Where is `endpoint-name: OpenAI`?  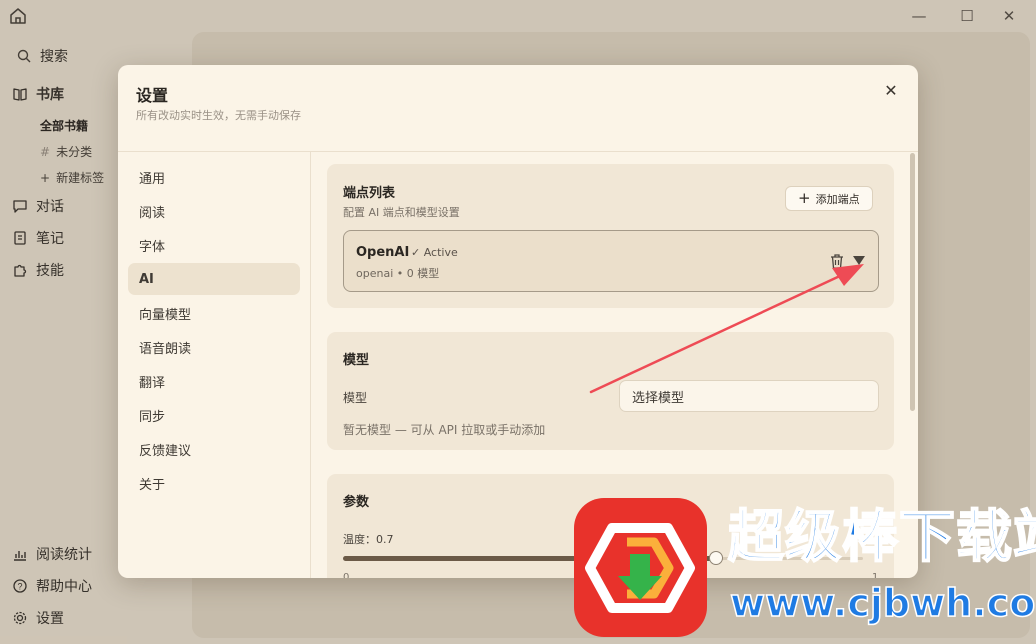 endpoint-name: OpenAI is located at coordinates (383, 252).